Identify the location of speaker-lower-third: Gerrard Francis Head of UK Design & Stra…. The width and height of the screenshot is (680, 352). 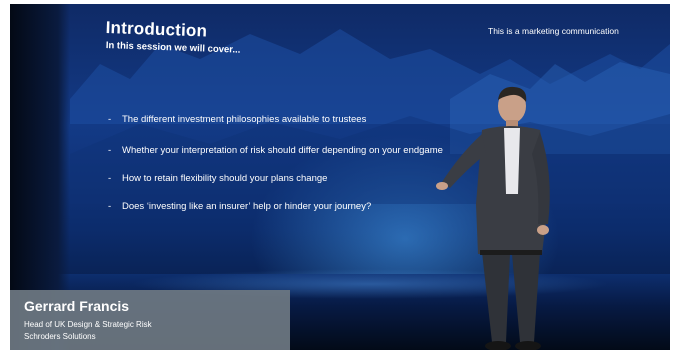
(150, 320).